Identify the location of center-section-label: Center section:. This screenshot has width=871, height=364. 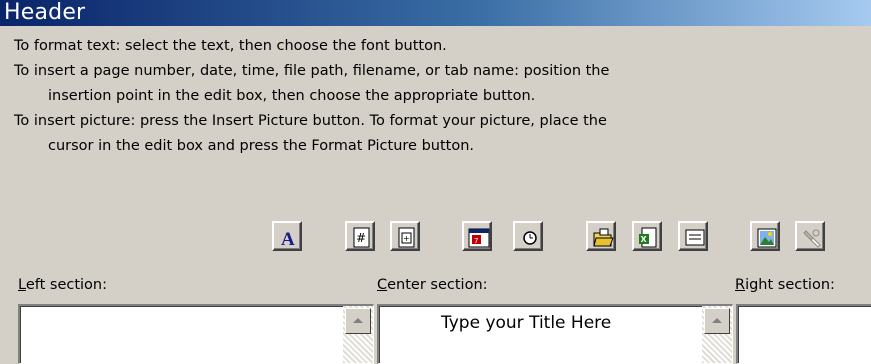
(432, 285).